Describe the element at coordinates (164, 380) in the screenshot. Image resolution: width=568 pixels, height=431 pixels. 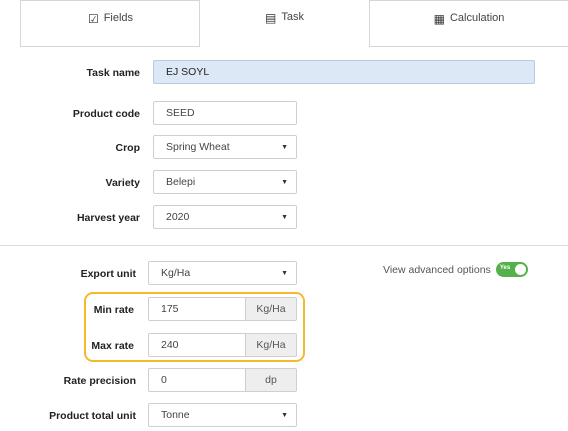
I see `rate-precision-value: 0` at that location.